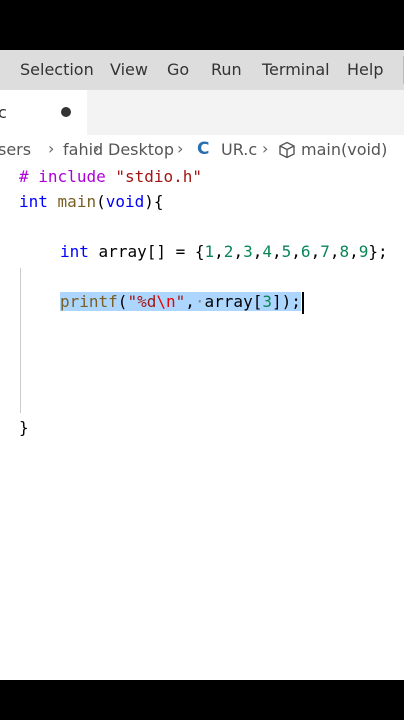  I want to click on menu-selection: Selection, so click(57, 69).